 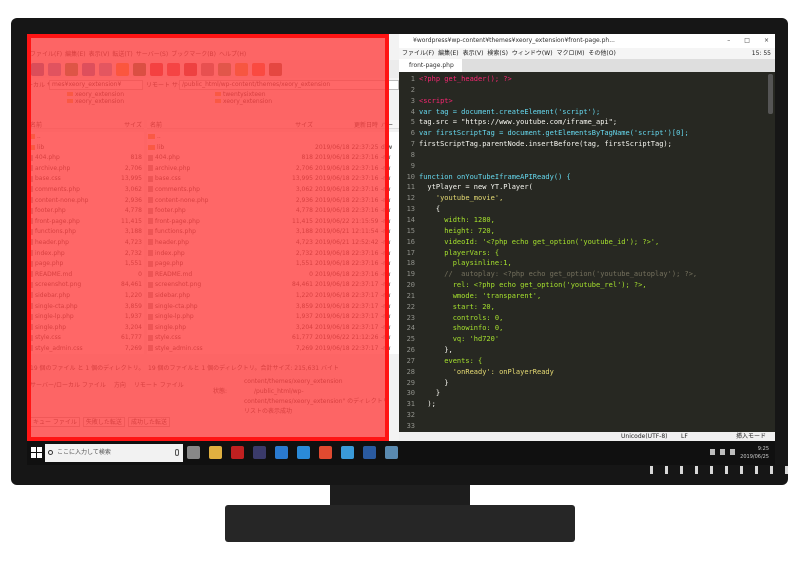 I want to click on column-permission: パー, so click(x=390, y=124).